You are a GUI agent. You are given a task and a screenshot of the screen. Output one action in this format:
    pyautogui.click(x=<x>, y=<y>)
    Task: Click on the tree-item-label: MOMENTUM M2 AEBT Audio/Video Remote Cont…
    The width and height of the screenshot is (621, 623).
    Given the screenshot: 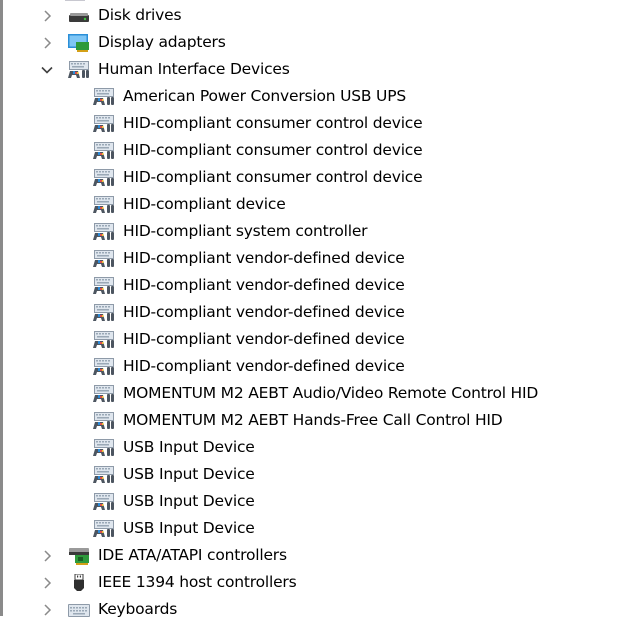 What is the action you would take?
    pyautogui.click(x=331, y=393)
    